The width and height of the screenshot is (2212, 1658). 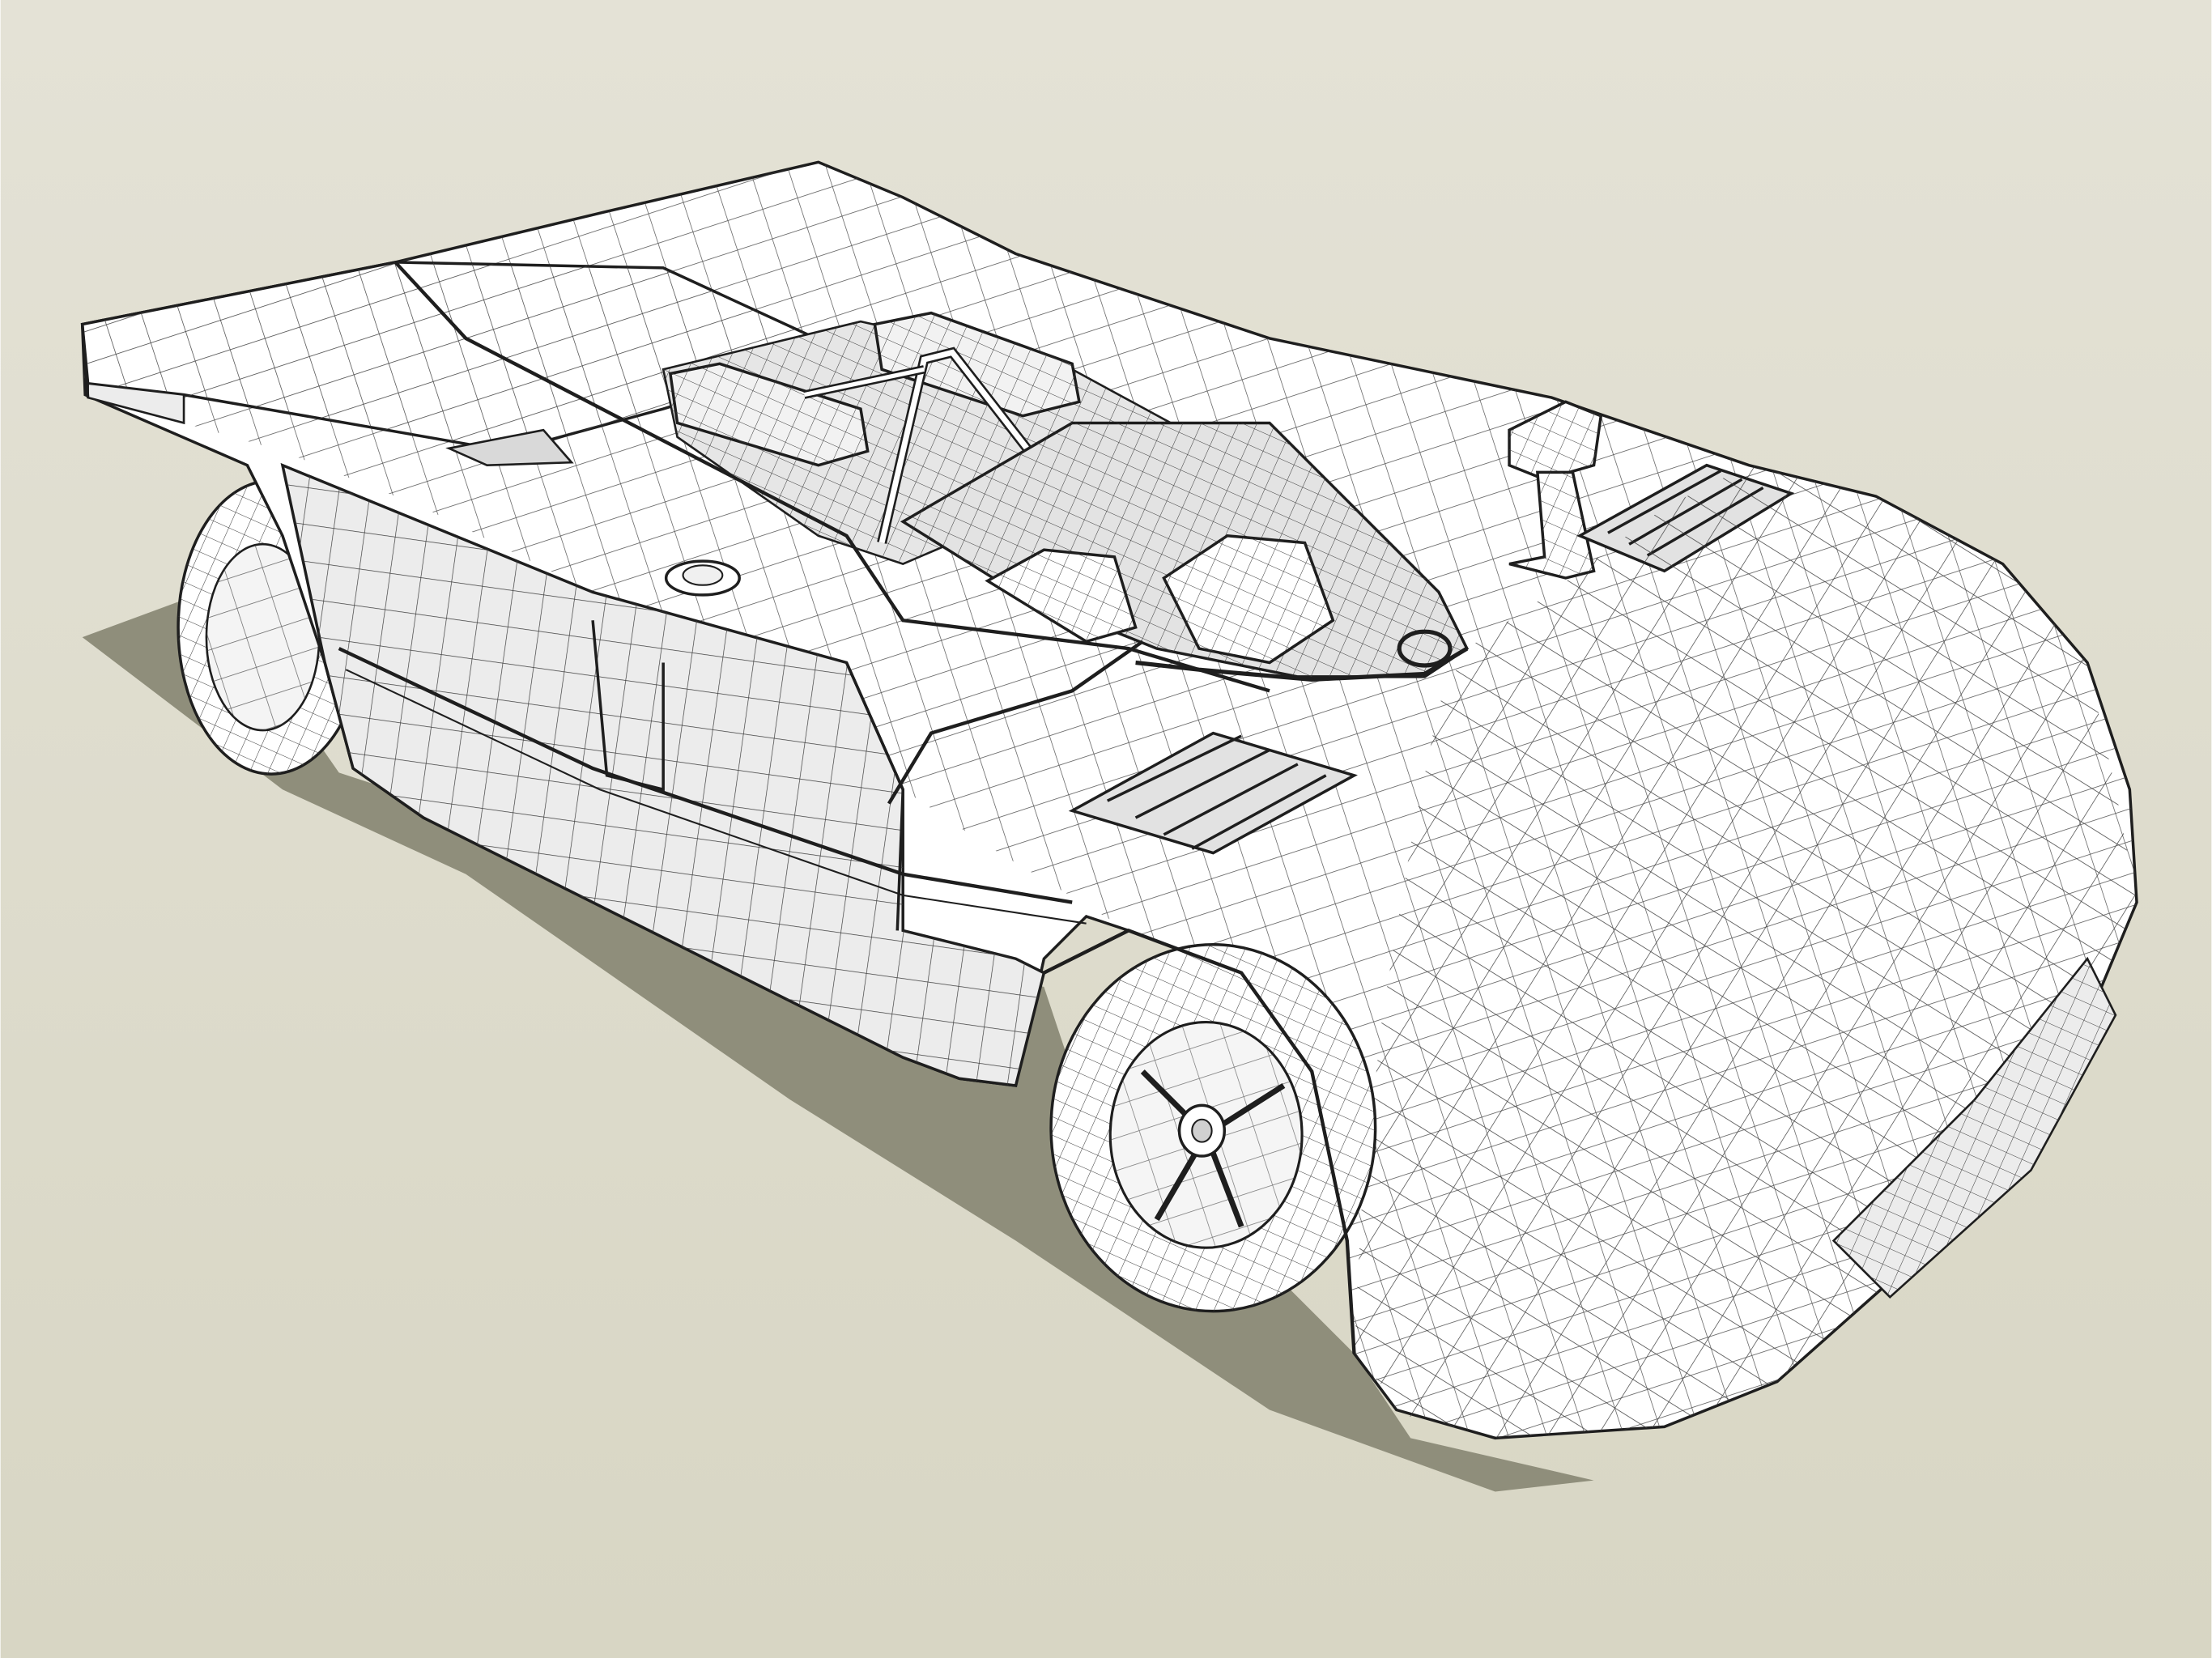 What do you see at coordinates (1213, 1128) in the screenshot?
I see `front-wheel` at bounding box center [1213, 1128].